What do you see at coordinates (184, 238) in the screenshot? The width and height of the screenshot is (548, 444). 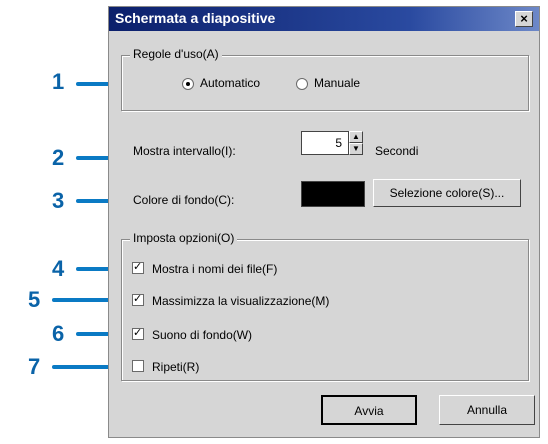 I see `options-group-label: Imposta opzioni(O)` at bounding box center [184, 238].